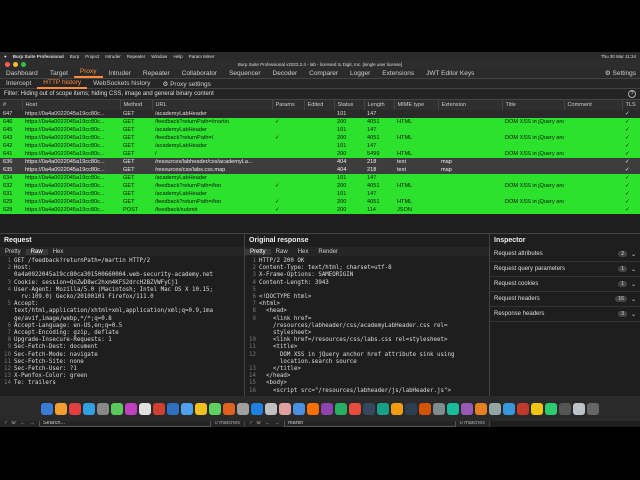 This screenshot has width=640, height=480. Describe the element at coordinates (319, 105) in the screenshot. I see `column-header-edited: Edited` at that location.